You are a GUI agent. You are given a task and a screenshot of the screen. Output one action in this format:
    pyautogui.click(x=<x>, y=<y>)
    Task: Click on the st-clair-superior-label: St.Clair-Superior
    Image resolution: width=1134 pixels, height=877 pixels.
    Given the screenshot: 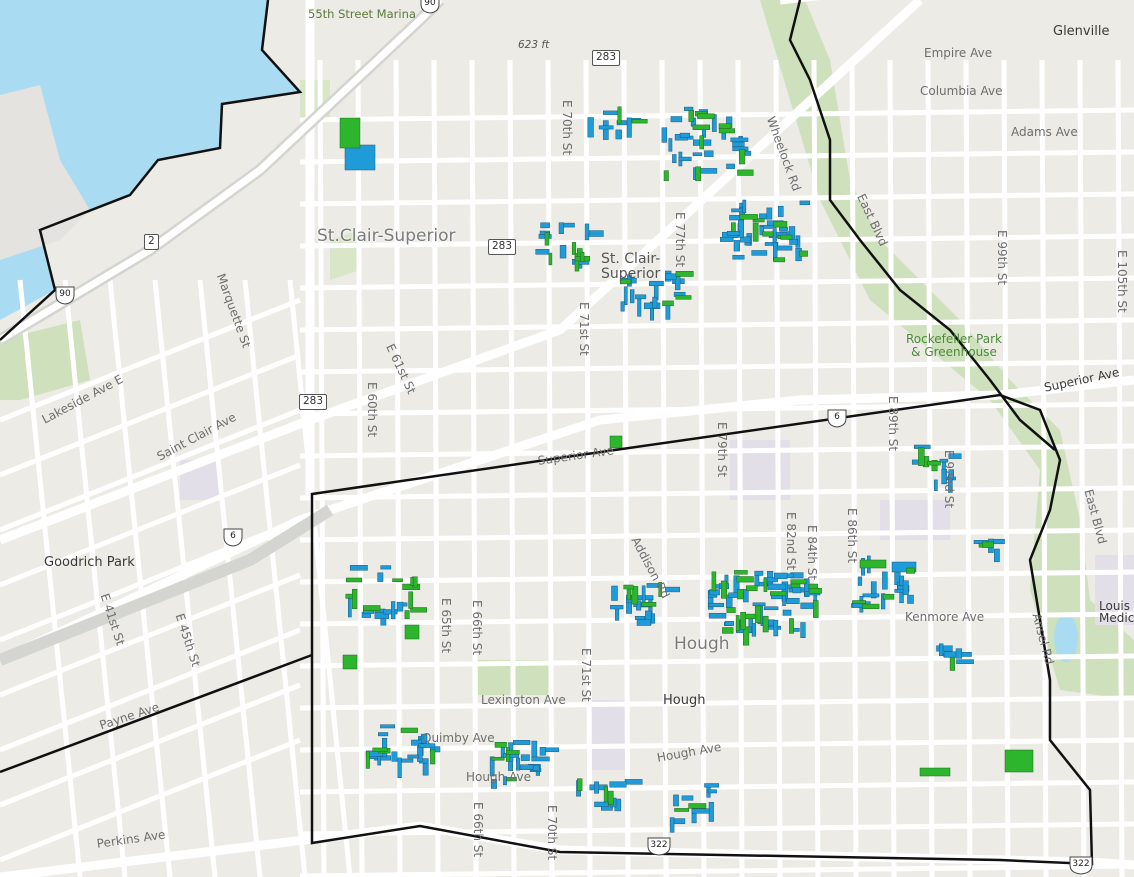 What is the action you would take?
    pyautogui.click(x=386, y=236)
    